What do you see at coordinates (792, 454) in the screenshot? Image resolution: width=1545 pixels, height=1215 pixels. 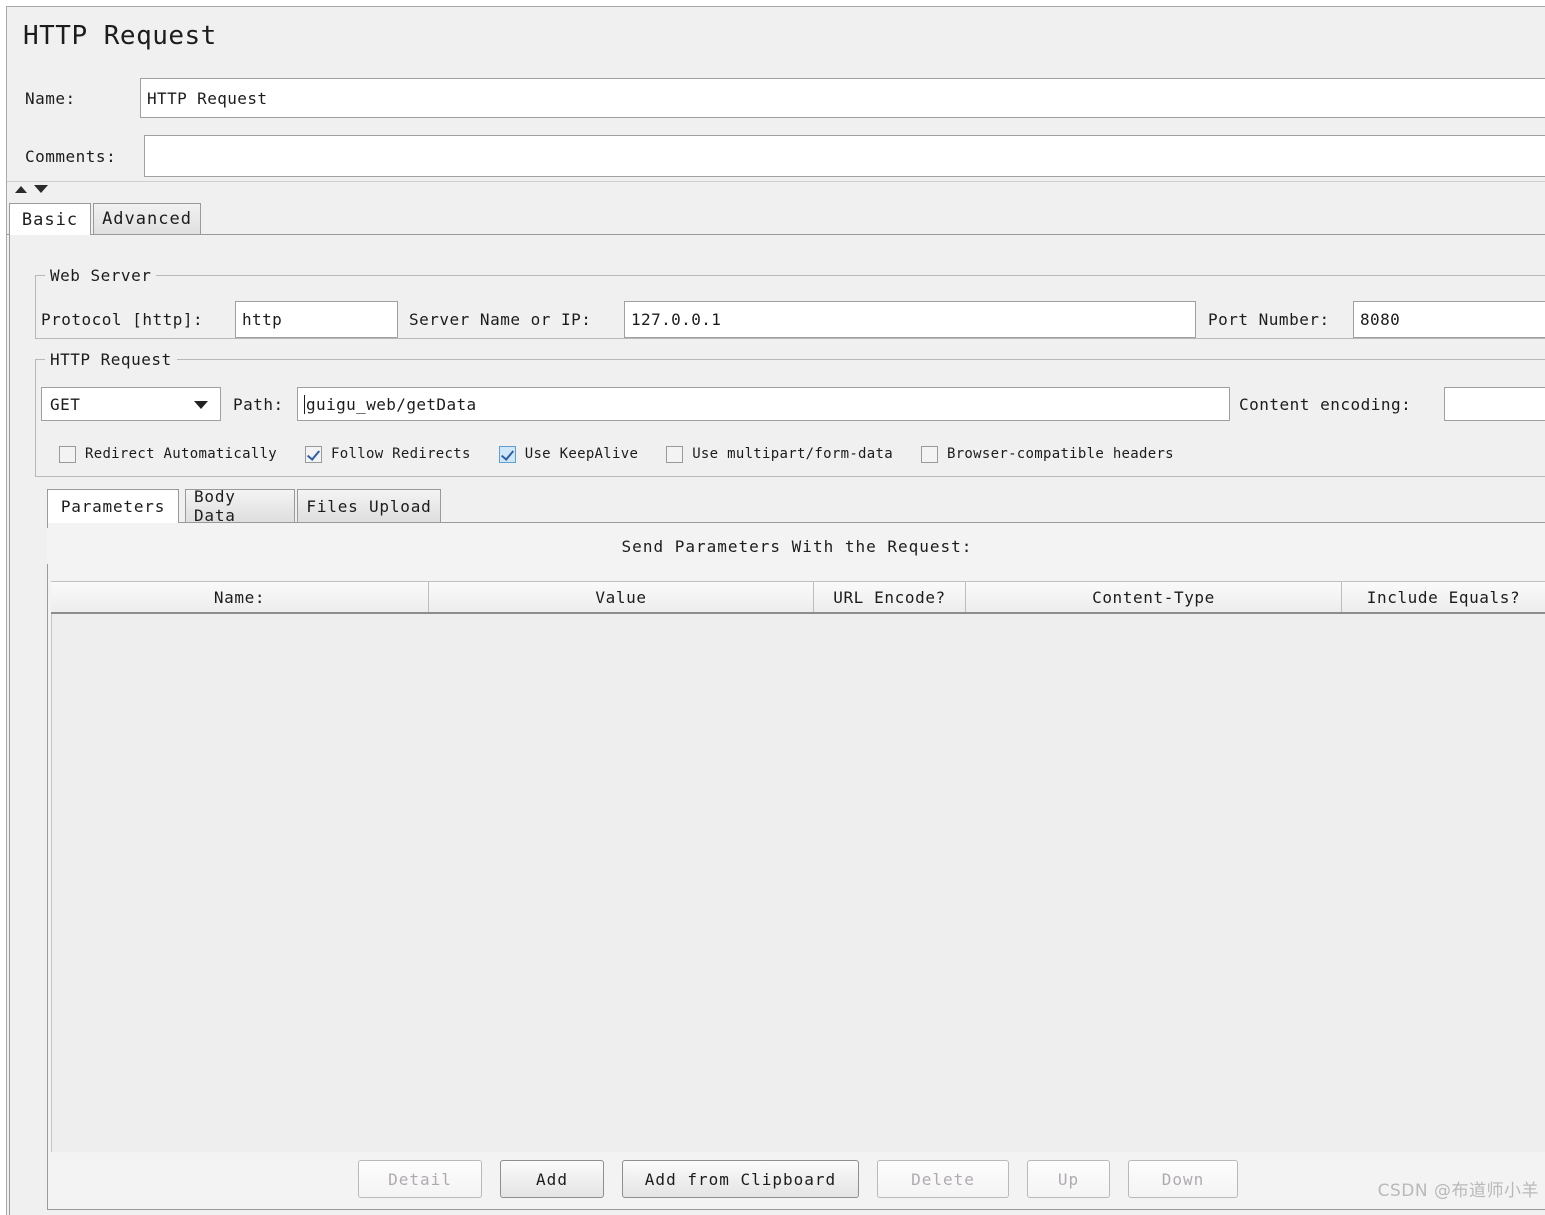 I see `checkbox-label-use-multipart-form-data: Use multipart/form-data` at bounding box center [792, 454].